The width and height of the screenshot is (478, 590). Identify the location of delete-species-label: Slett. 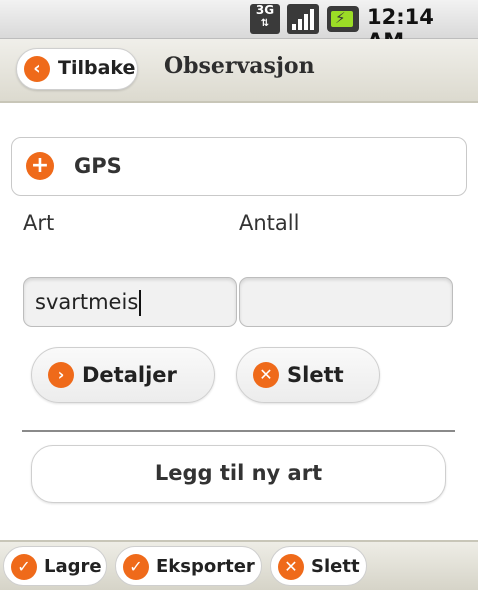
(315, 375).